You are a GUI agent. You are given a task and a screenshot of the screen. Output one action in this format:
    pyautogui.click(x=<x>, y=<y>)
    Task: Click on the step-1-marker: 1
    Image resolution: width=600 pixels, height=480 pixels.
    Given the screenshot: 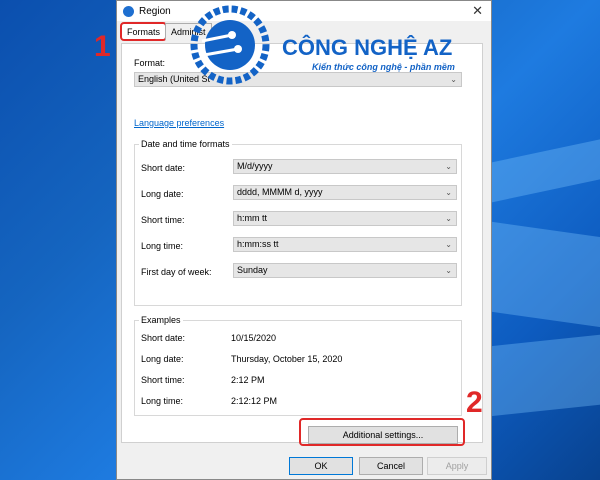 What is the action you would take?
    pyautogui.click(x=102, y=46)
    